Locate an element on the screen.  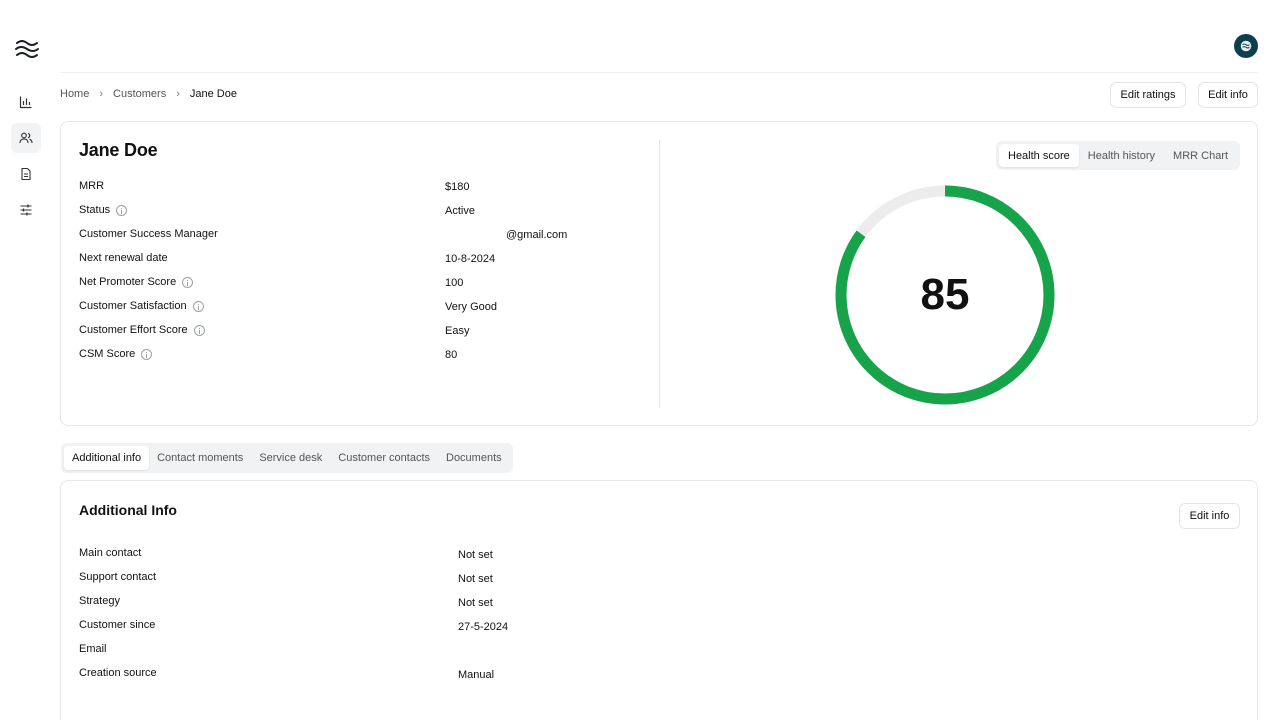
edit-ratings-button: Edit ratings is located at coordinates (1148, 95).